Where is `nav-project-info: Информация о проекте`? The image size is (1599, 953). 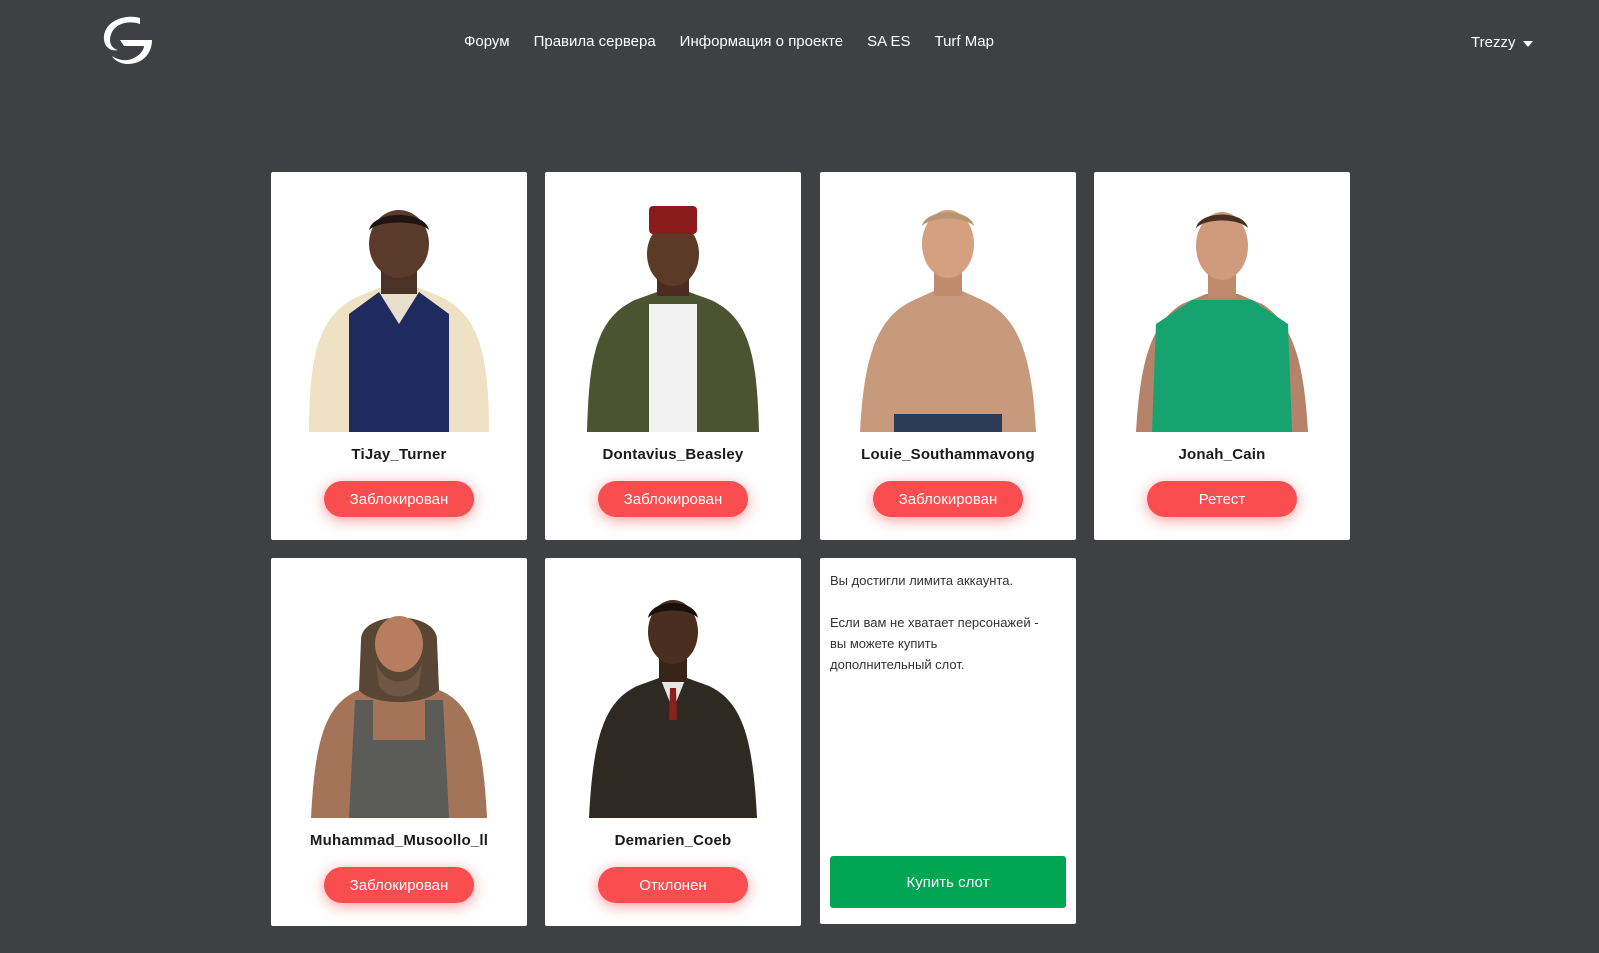 nav-project-info: Информация о проекте is located at coordinates (761, 41).